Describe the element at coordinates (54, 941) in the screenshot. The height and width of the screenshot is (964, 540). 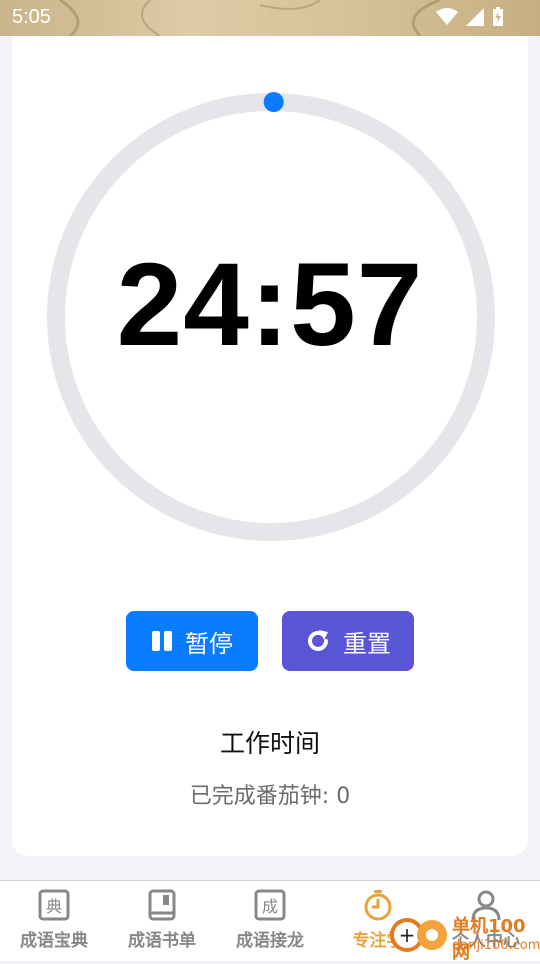
I see `nav-label-dictionary: 成语宝典` at that location.